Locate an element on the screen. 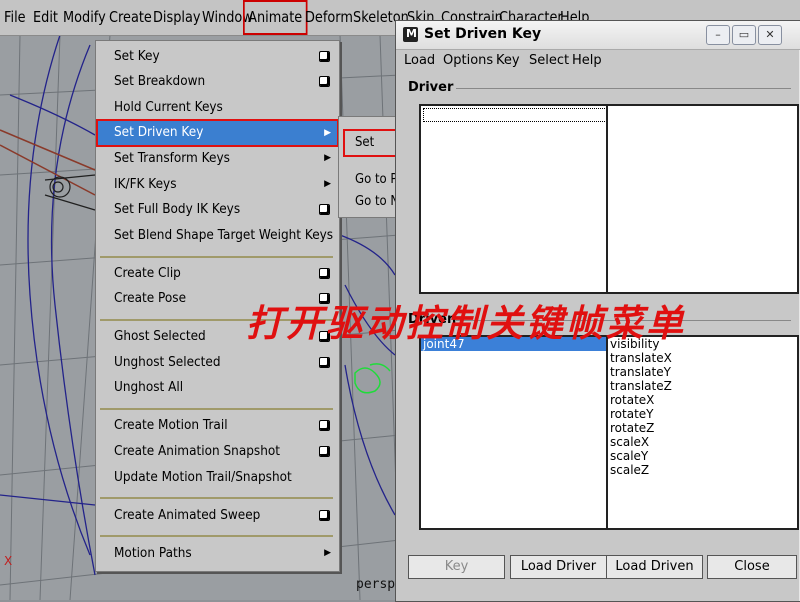 The width and height of the screenshot is (800, 602). axis-label: X is located at coordinates (8, 561).